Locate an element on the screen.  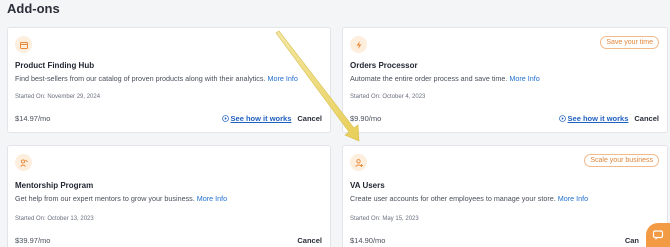
card-title: Orders Processor is located at coordinates (384, 65).